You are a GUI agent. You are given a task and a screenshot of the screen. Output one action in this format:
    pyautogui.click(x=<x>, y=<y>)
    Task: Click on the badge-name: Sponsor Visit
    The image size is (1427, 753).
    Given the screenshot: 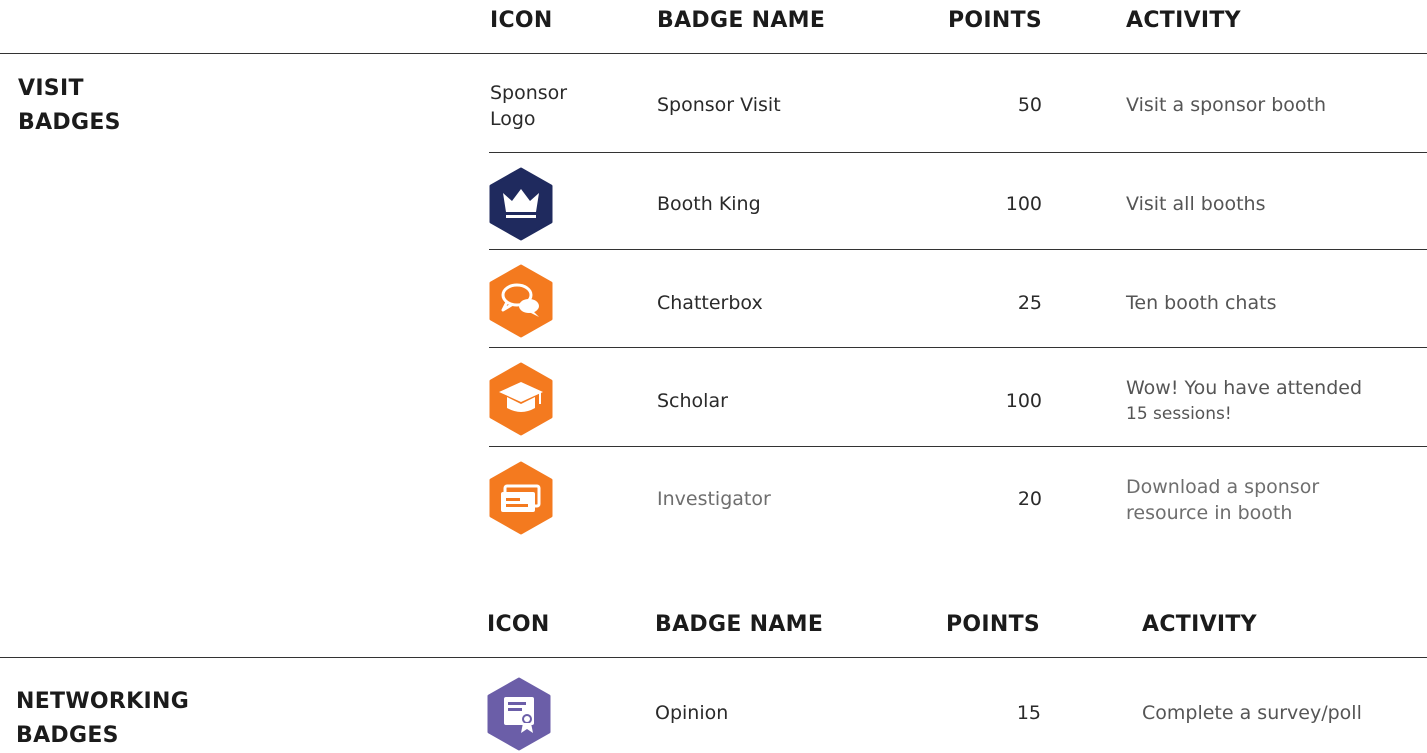 What is the action you would take?
    pyautogui.click(x=719, y=105)
    